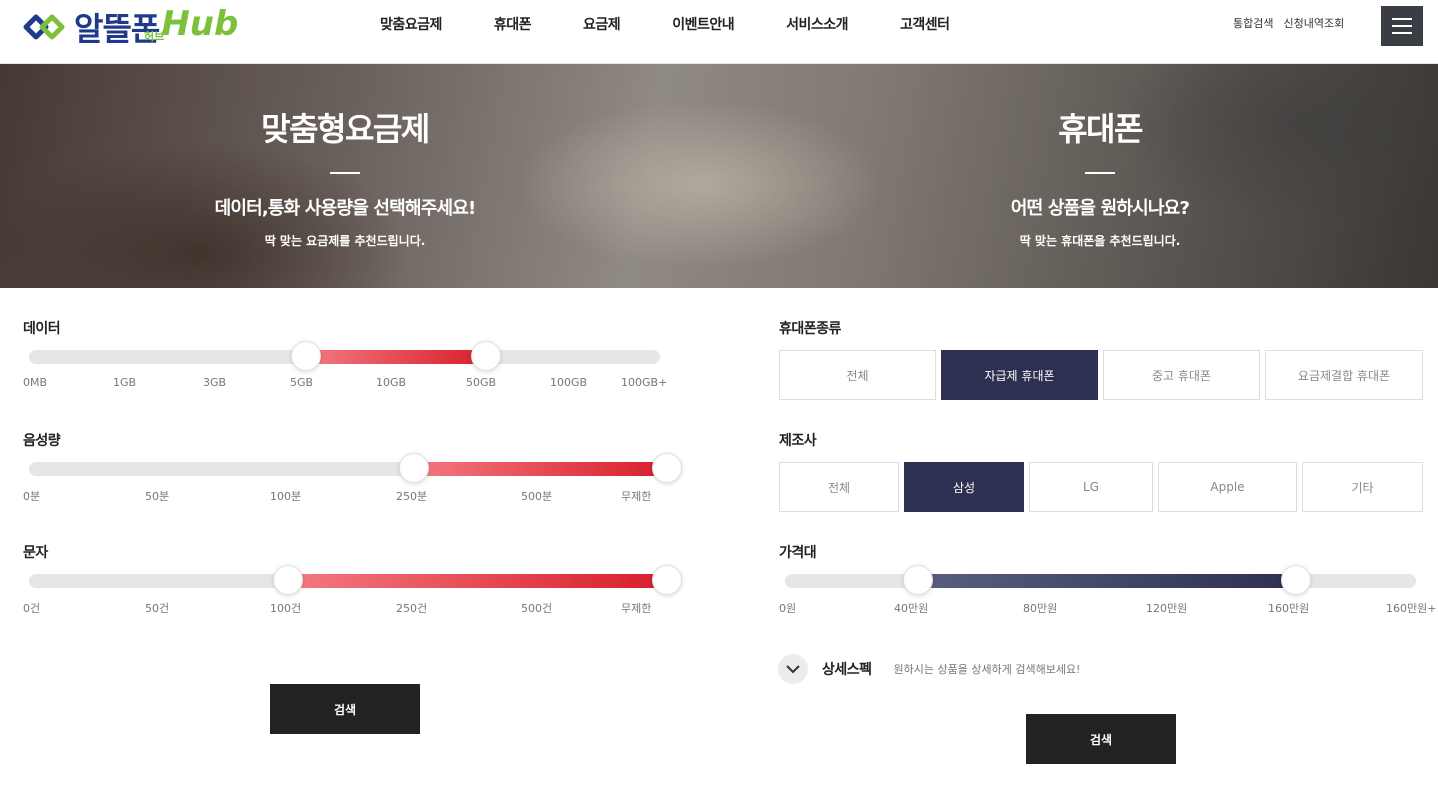 The width and height of the screenshot is (1438, 794). I want to click on price-tick: 40만원, so click(911, 608).